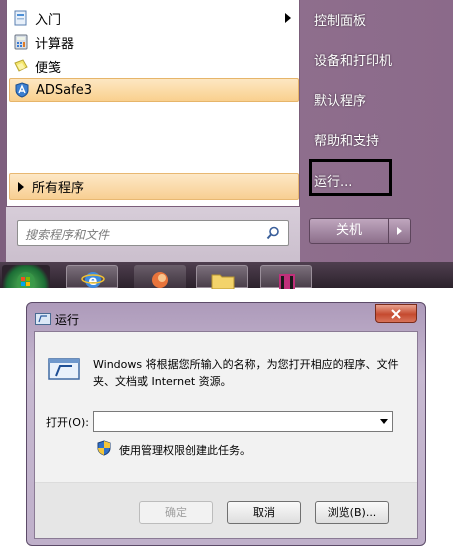 The image size is (453, 550). Describe the element at coordinates (154, 66) in the screenshot. I see `start-item-sticky-notes: 便笺` at that location.